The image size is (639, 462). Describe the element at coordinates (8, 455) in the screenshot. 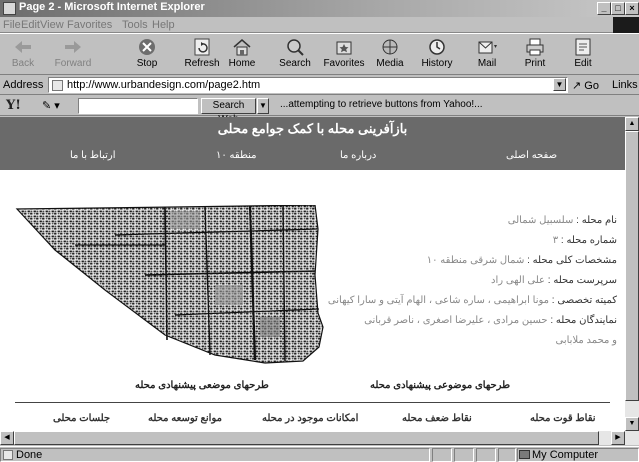

I see `page-done-icon` at that location.